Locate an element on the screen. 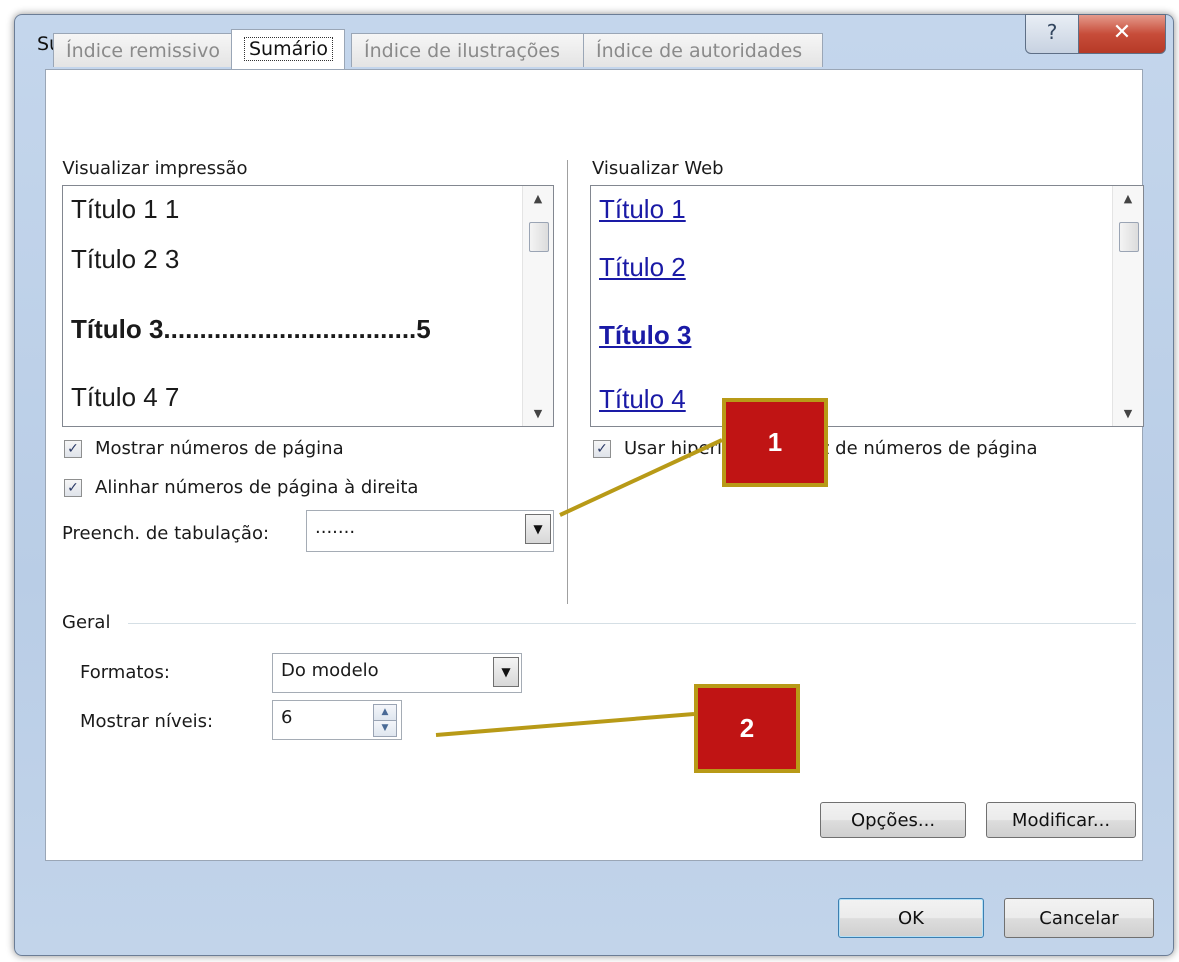 This screenshot has width=1179, height=962. callout-1: 1 is located at coordinates (775, 442).